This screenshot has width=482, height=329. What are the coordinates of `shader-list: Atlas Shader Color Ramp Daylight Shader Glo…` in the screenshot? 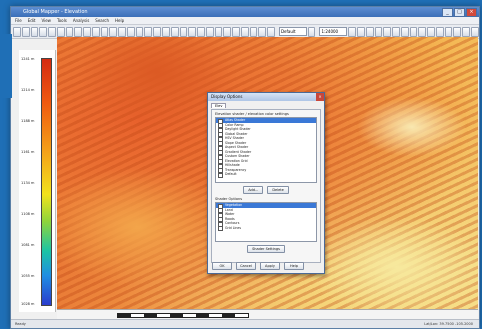 It's located at (266, 150).